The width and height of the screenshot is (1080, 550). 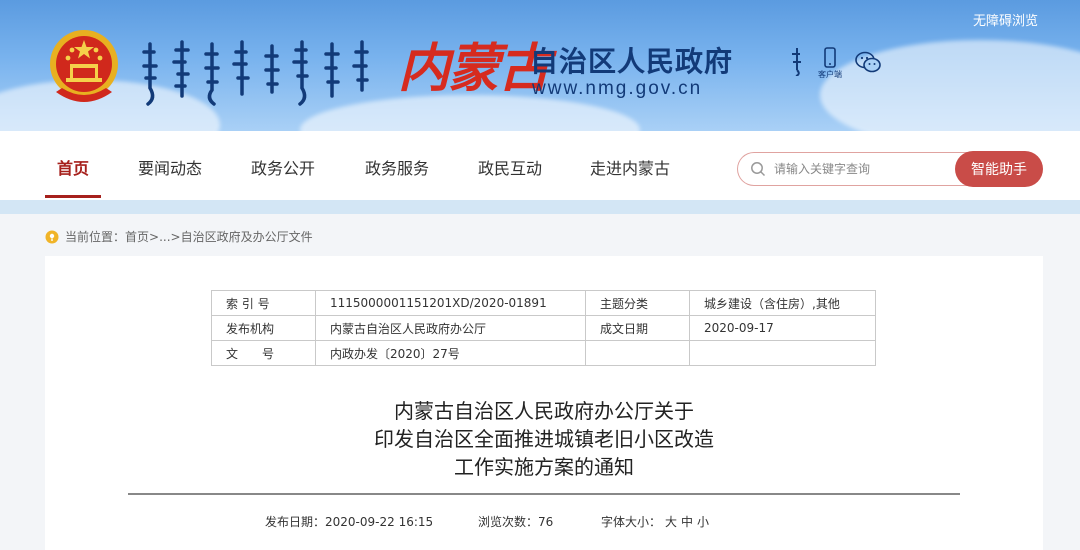 I want to click on breadcrumb-current-link: 自治区政府及办公厅文件, so click(x=247, y=236).